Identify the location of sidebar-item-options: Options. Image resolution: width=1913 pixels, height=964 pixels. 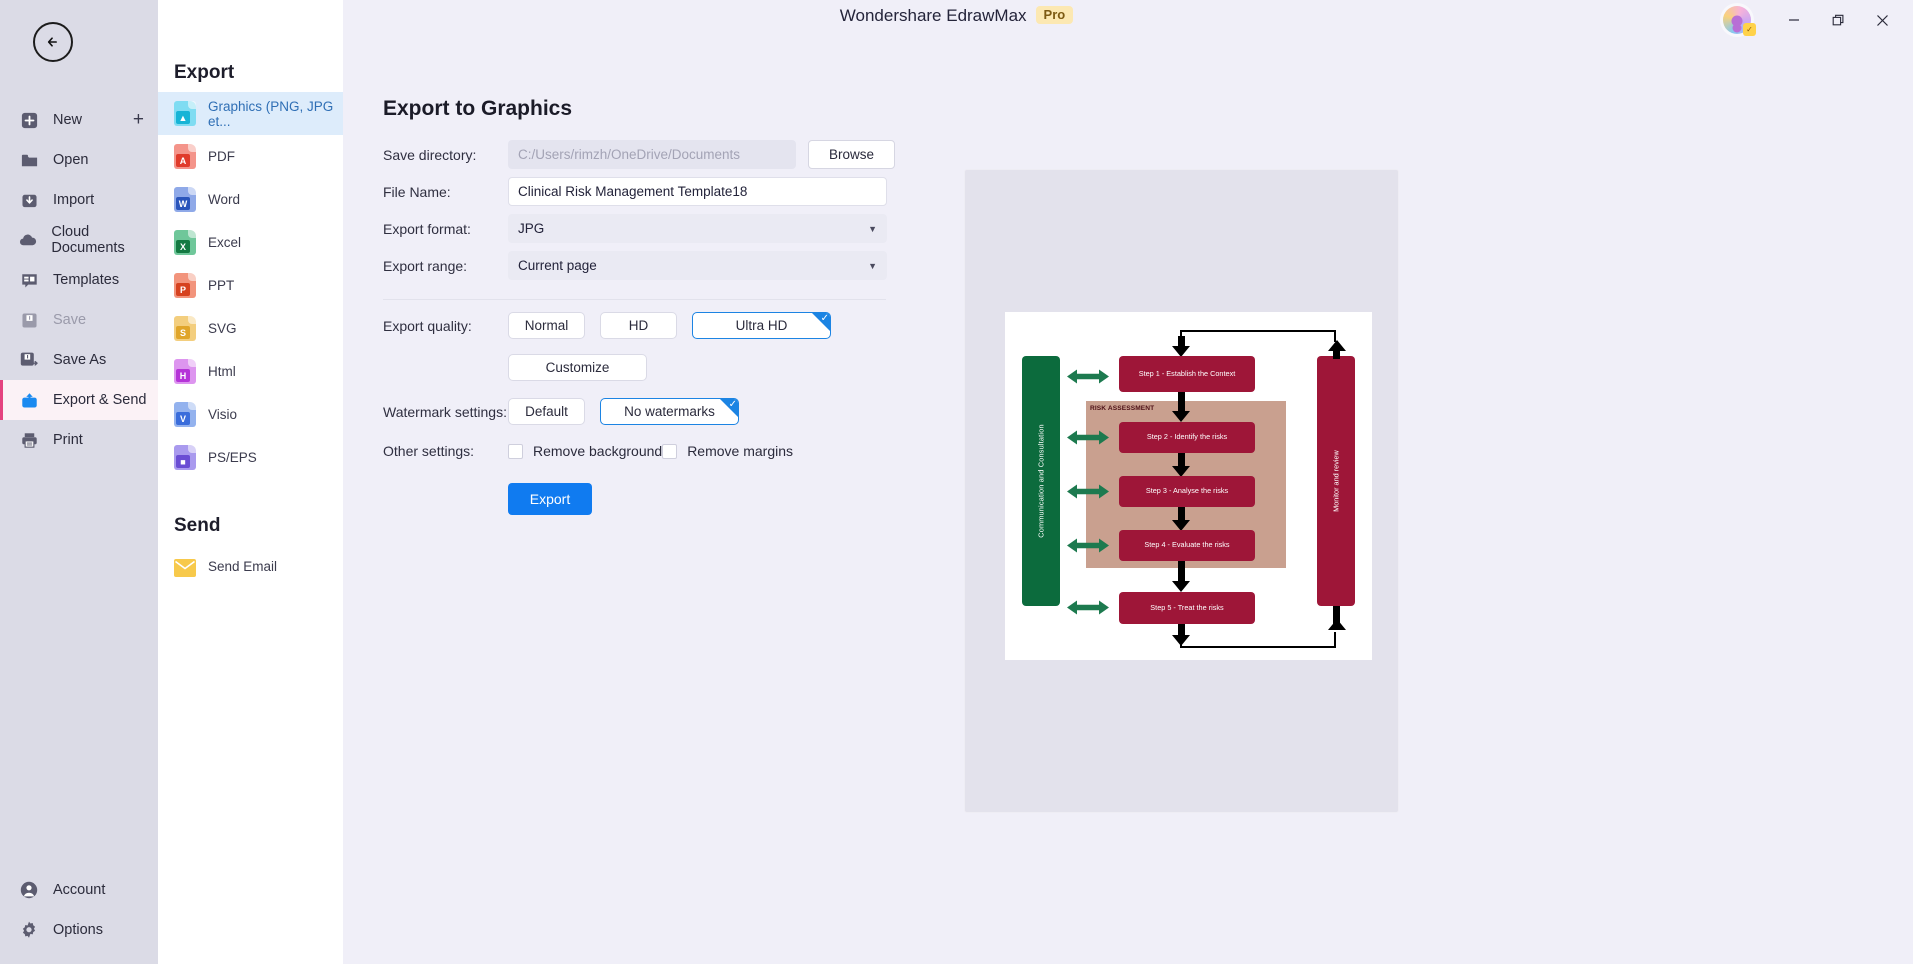
(79, 930).